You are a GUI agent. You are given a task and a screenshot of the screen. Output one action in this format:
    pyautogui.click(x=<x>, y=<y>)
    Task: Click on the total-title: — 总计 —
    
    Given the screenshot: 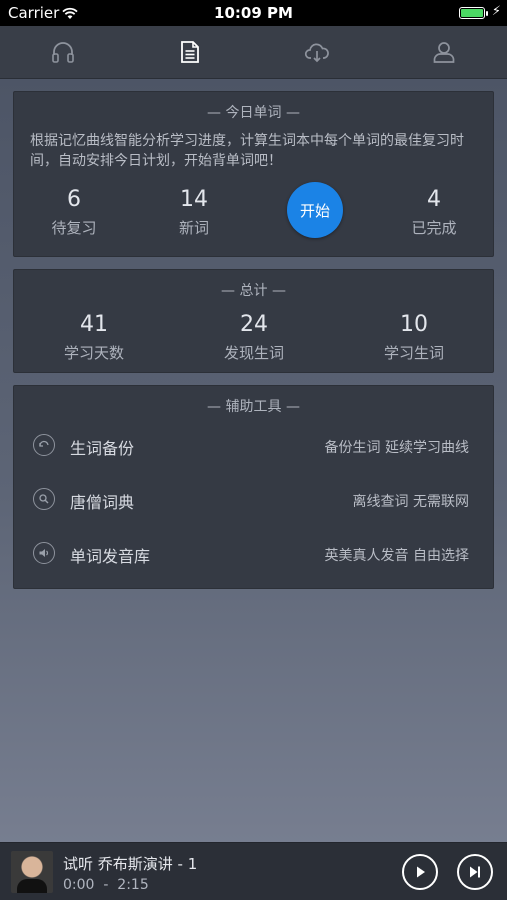 What is the action you would take?
    pyautogui.click(x=253, y=291)
    